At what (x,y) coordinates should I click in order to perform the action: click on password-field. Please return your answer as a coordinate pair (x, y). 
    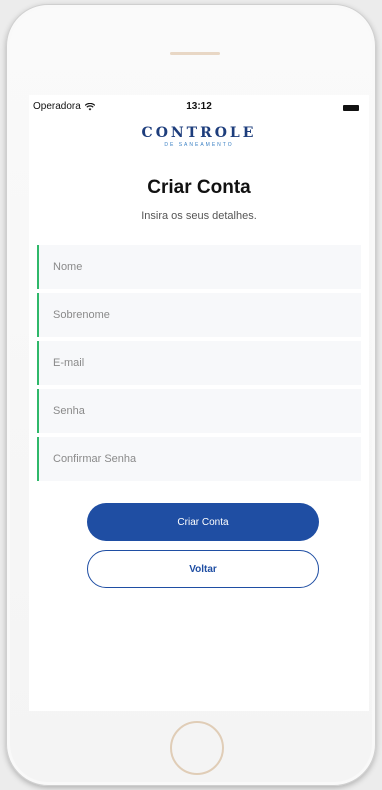
    Looking at the image, I should click on (200, 411).